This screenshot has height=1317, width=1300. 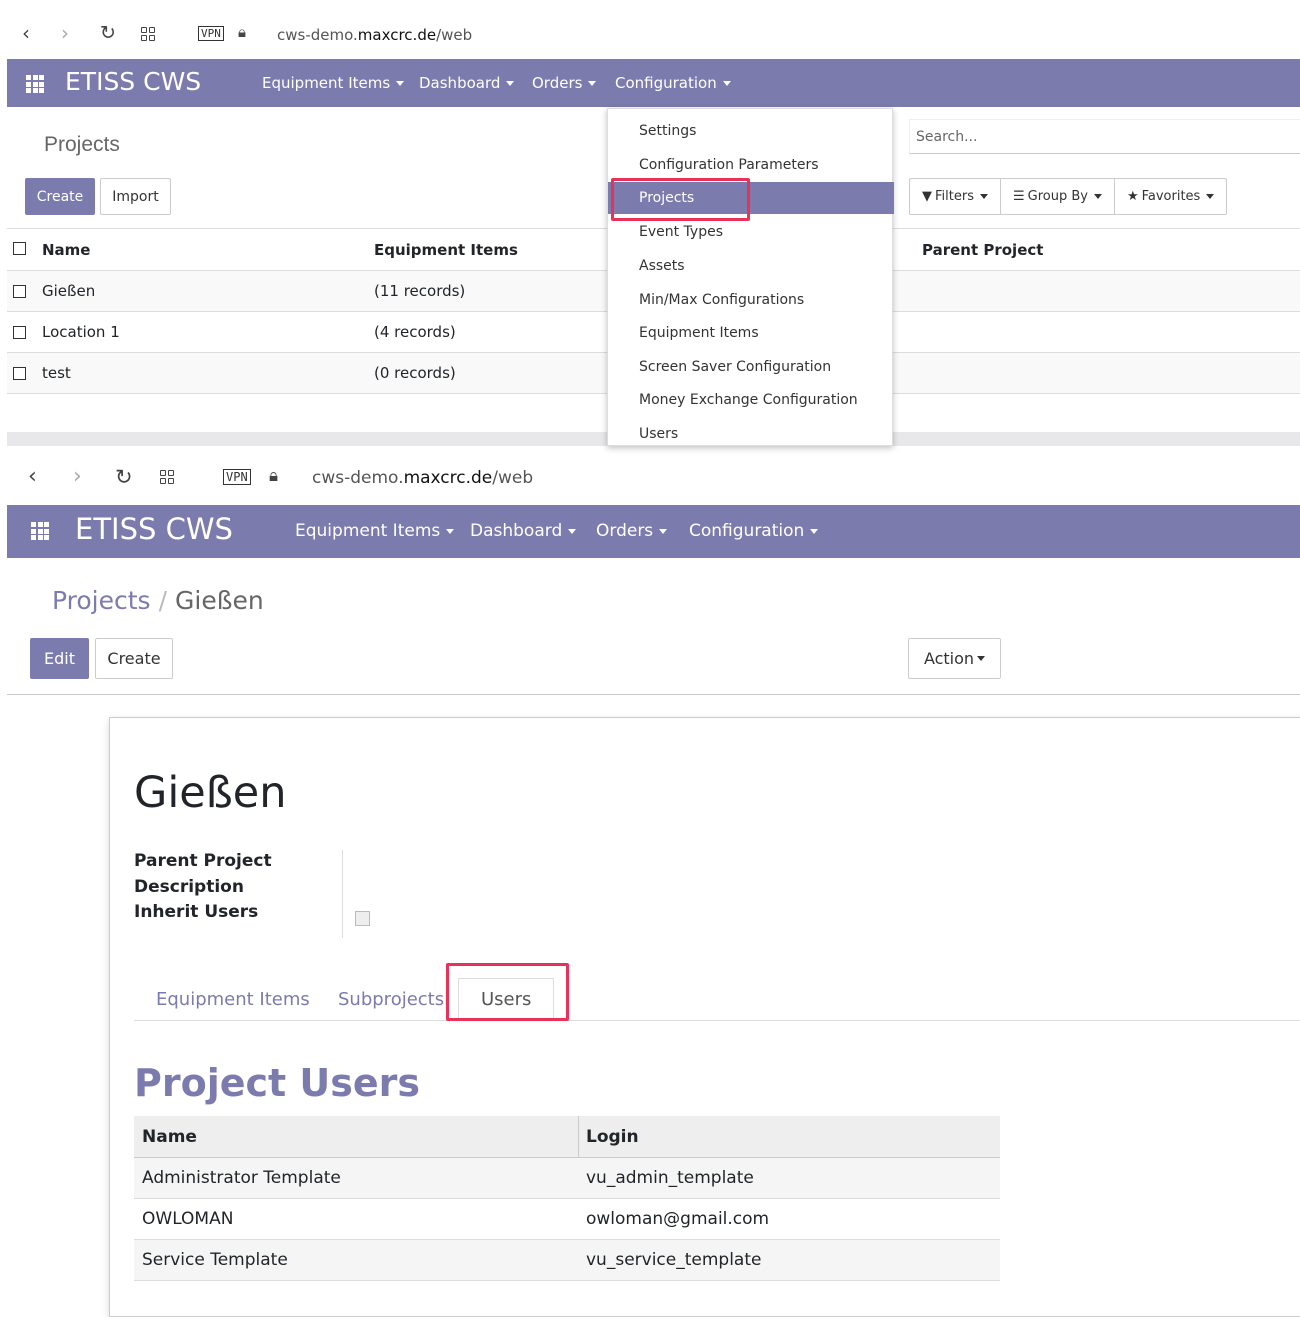 I want to click on column-equipment-items: Equipment Items, so click(x=446, y=250).